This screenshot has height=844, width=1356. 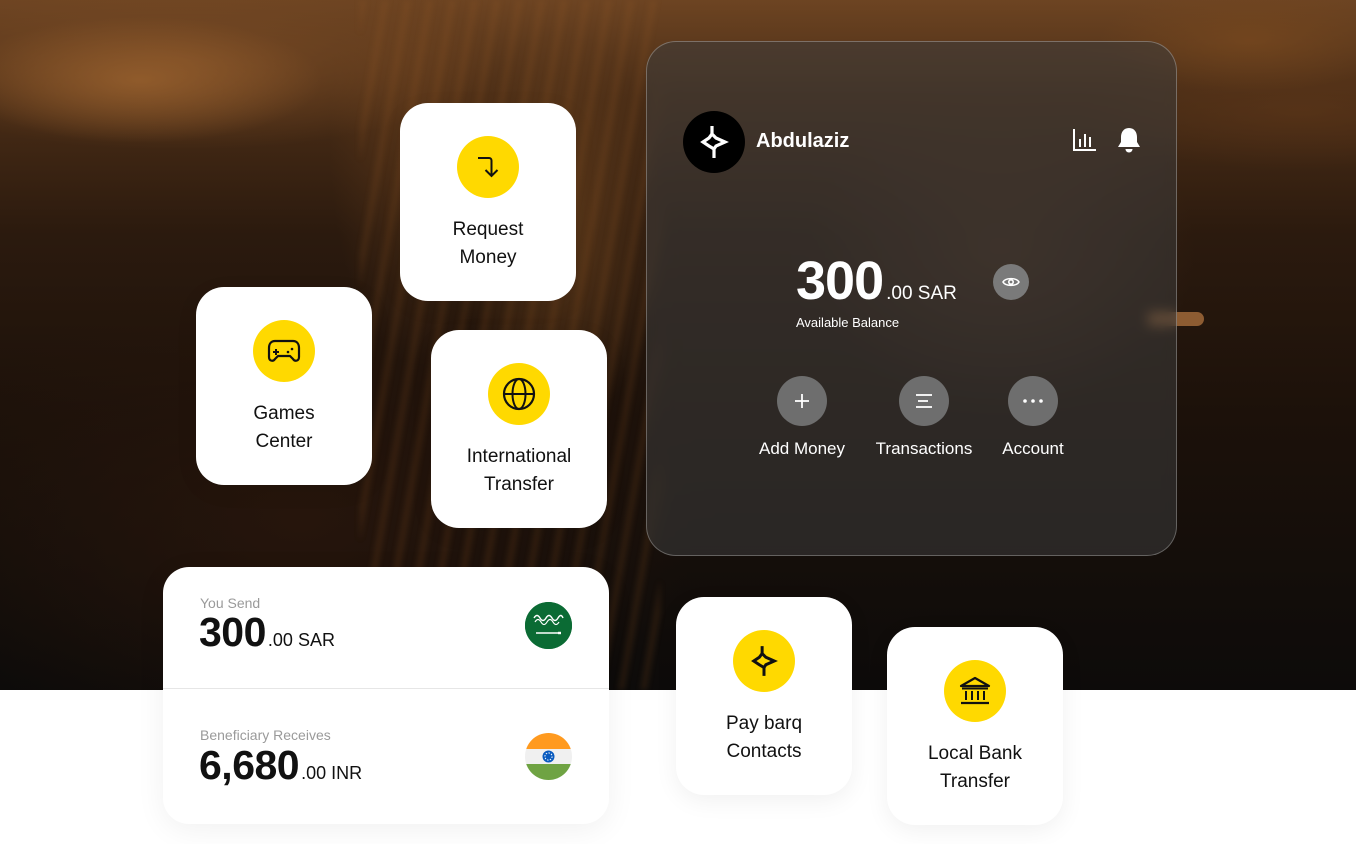 What do you see at coordinates (848, 322) in the screenshot?
I see `balance-label: Available Balance` at bounding box center [848, 322].